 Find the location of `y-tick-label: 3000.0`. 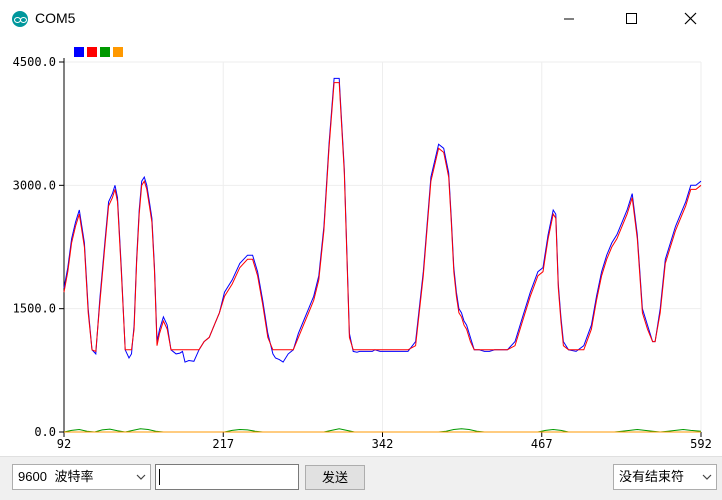

y-tick-label: 3000.0 is located at coordinates (34, 185).